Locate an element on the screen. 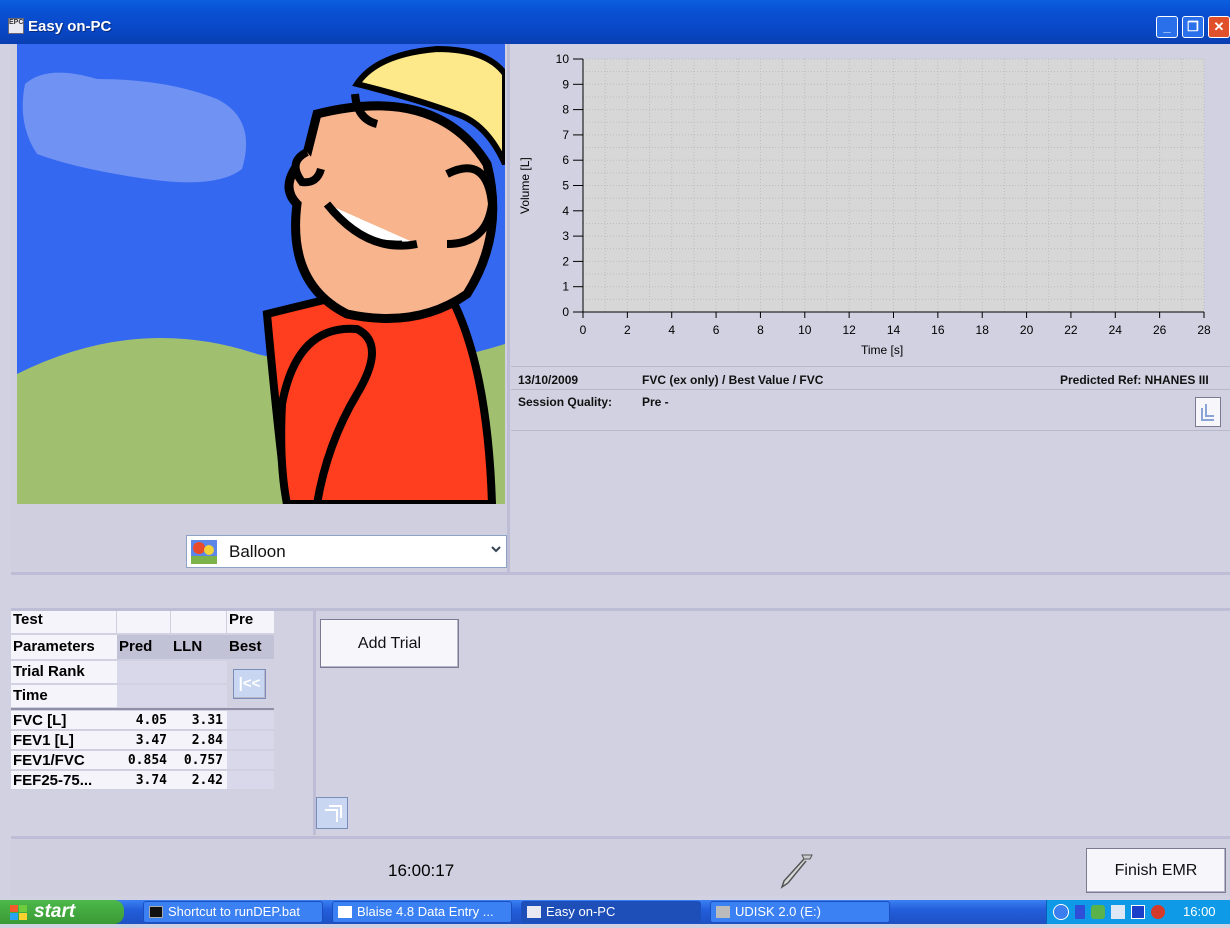  x-tick-label: 22 is located at coordinates (1071, 330).